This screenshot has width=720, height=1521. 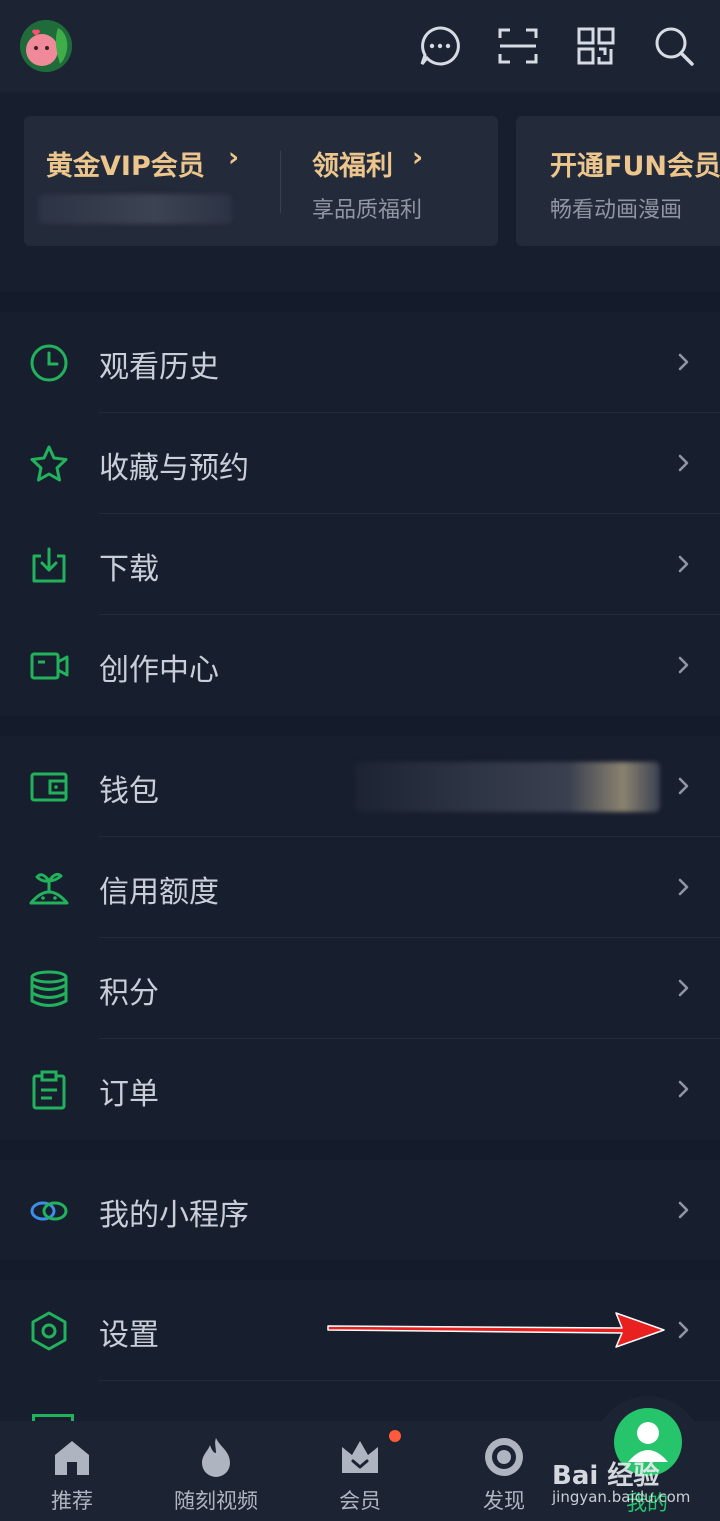 I want to click on menu-item-label: 我的小程序, so click(x=174, y=1215).